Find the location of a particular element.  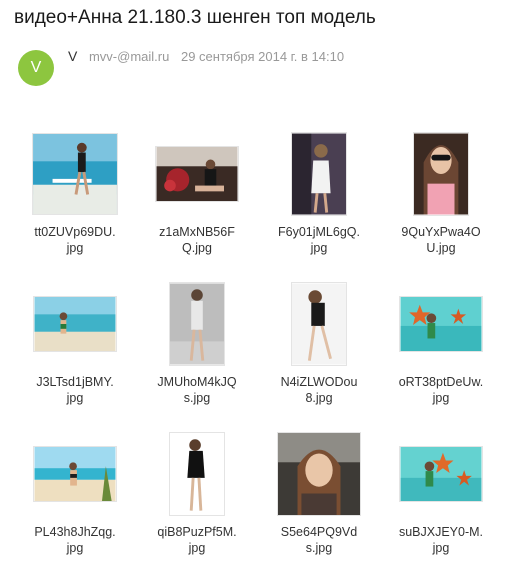

attachment-filename: F6y01jML6gQ. jpg is located at coordinates (319, 240).